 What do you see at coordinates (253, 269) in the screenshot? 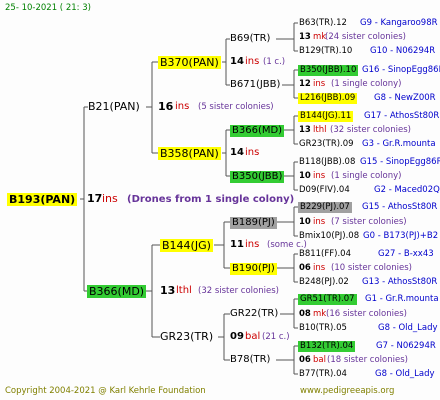
I see `gen3-queen: B190(PJ)` at bounding box center [253, 269].